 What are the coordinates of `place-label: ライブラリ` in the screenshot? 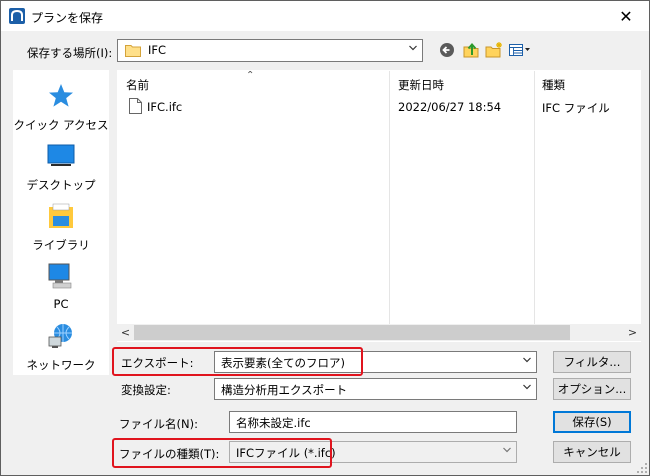 It's located at (61, 245).